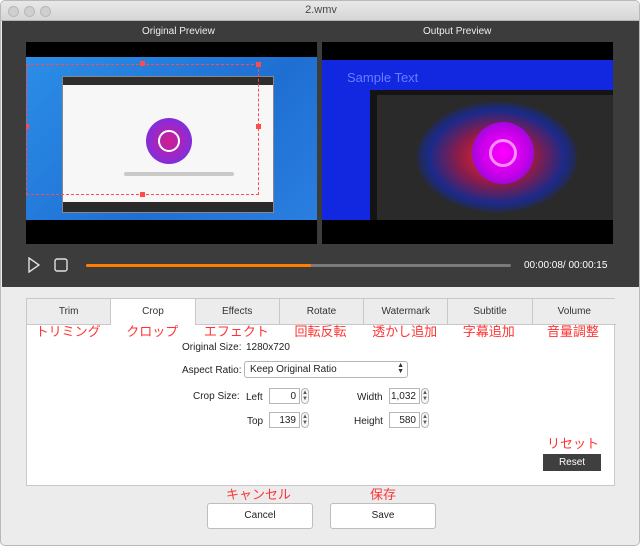 This screenshot has height=546, width=640. I want to click on save-button: Save, so click(383, 516).